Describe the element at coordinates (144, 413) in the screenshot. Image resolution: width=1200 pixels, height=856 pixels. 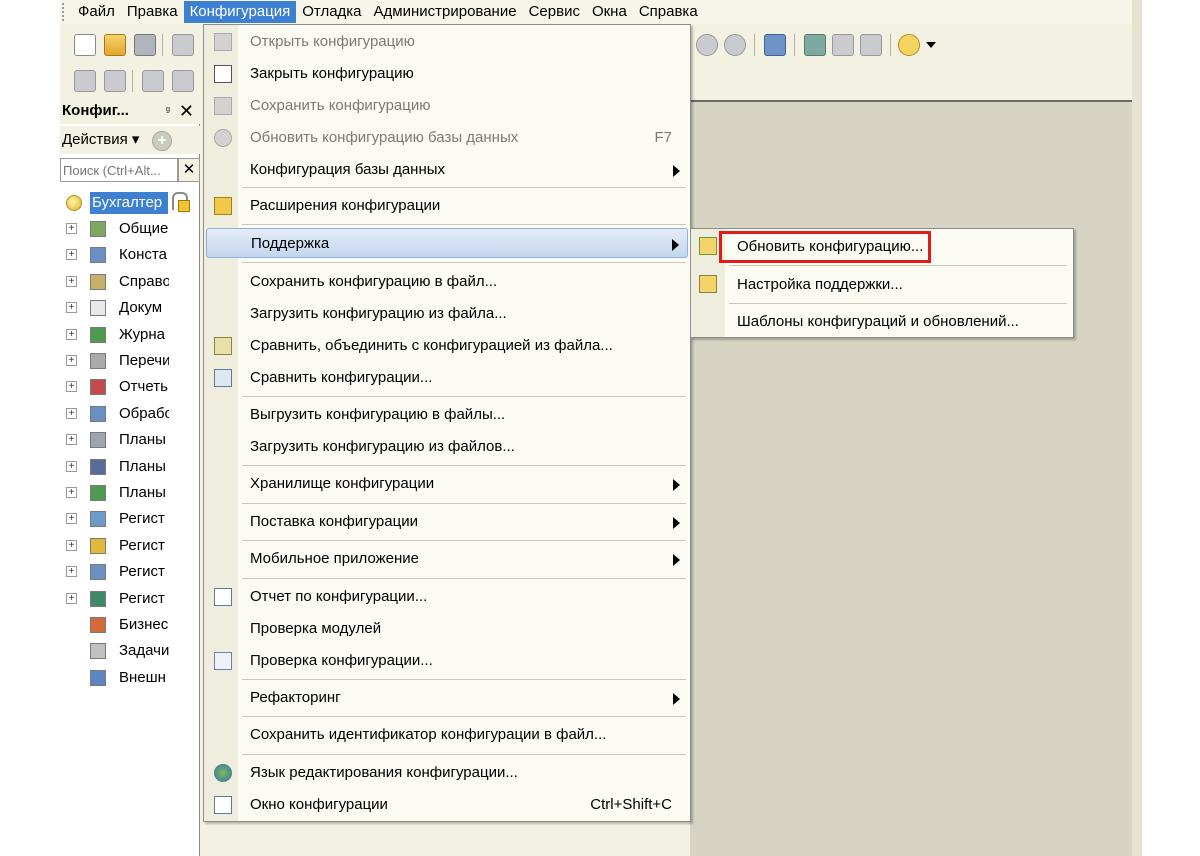
I see `tree-item-label: Обрабо` at that location.